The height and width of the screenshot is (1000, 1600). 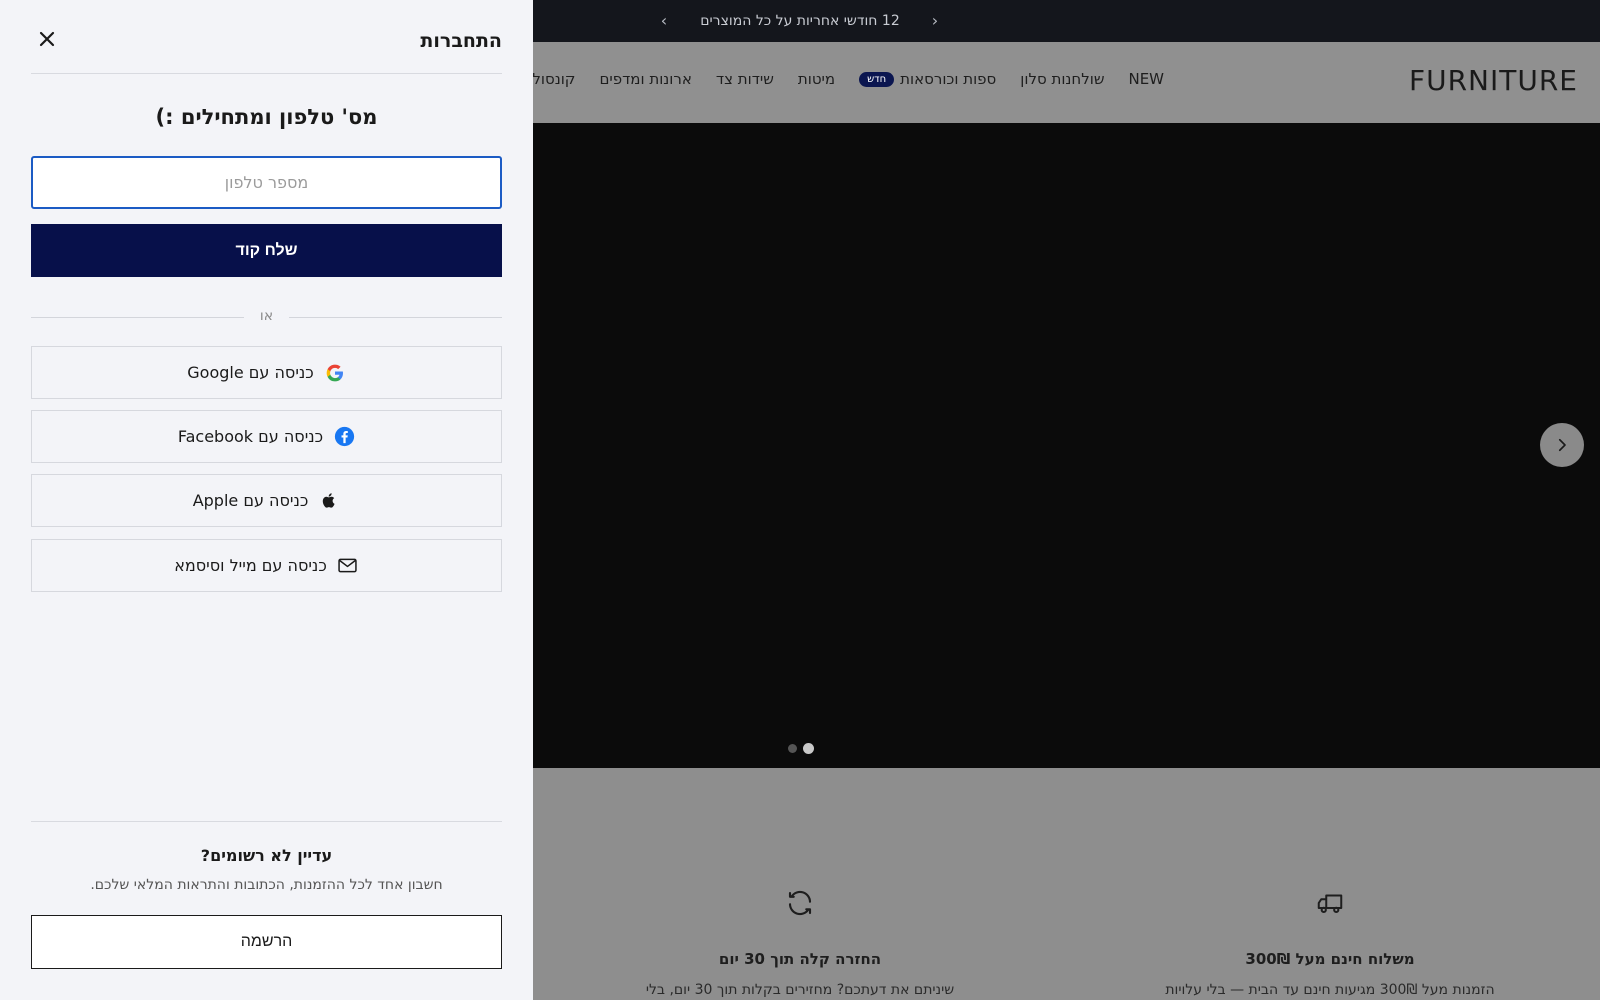 I want to click on feature-title: החזרה קלה תוך 30 יום, so click(x=800, y=959).